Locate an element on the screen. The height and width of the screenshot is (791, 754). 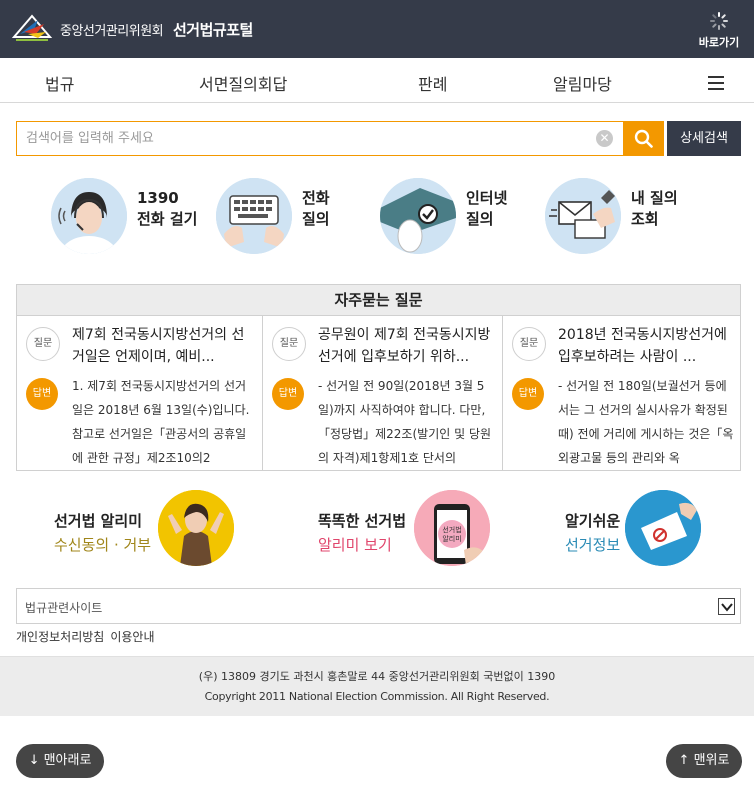
scroll-to-top-button: ↑ 맨위로 is located at coordinates (704, 761).